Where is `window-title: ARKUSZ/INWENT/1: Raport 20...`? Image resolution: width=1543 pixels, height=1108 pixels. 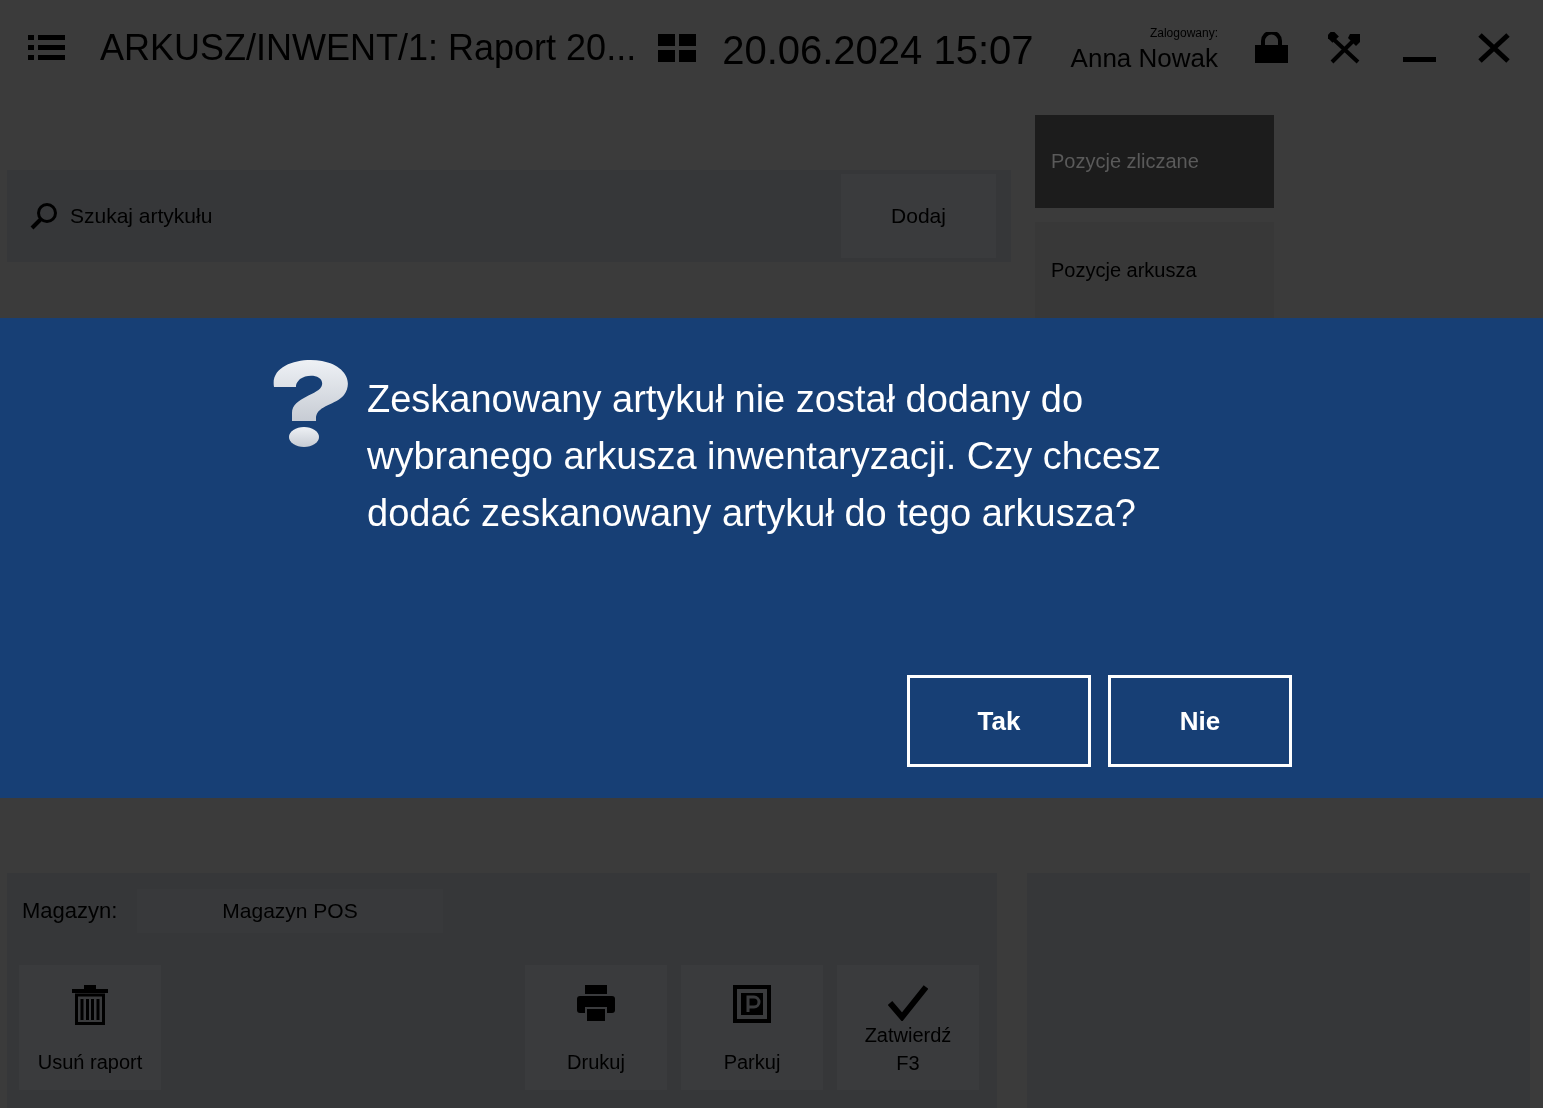
window-title: ARKUSZ/INWENT/1: Raport 20... is located at coordinates (368, 47).